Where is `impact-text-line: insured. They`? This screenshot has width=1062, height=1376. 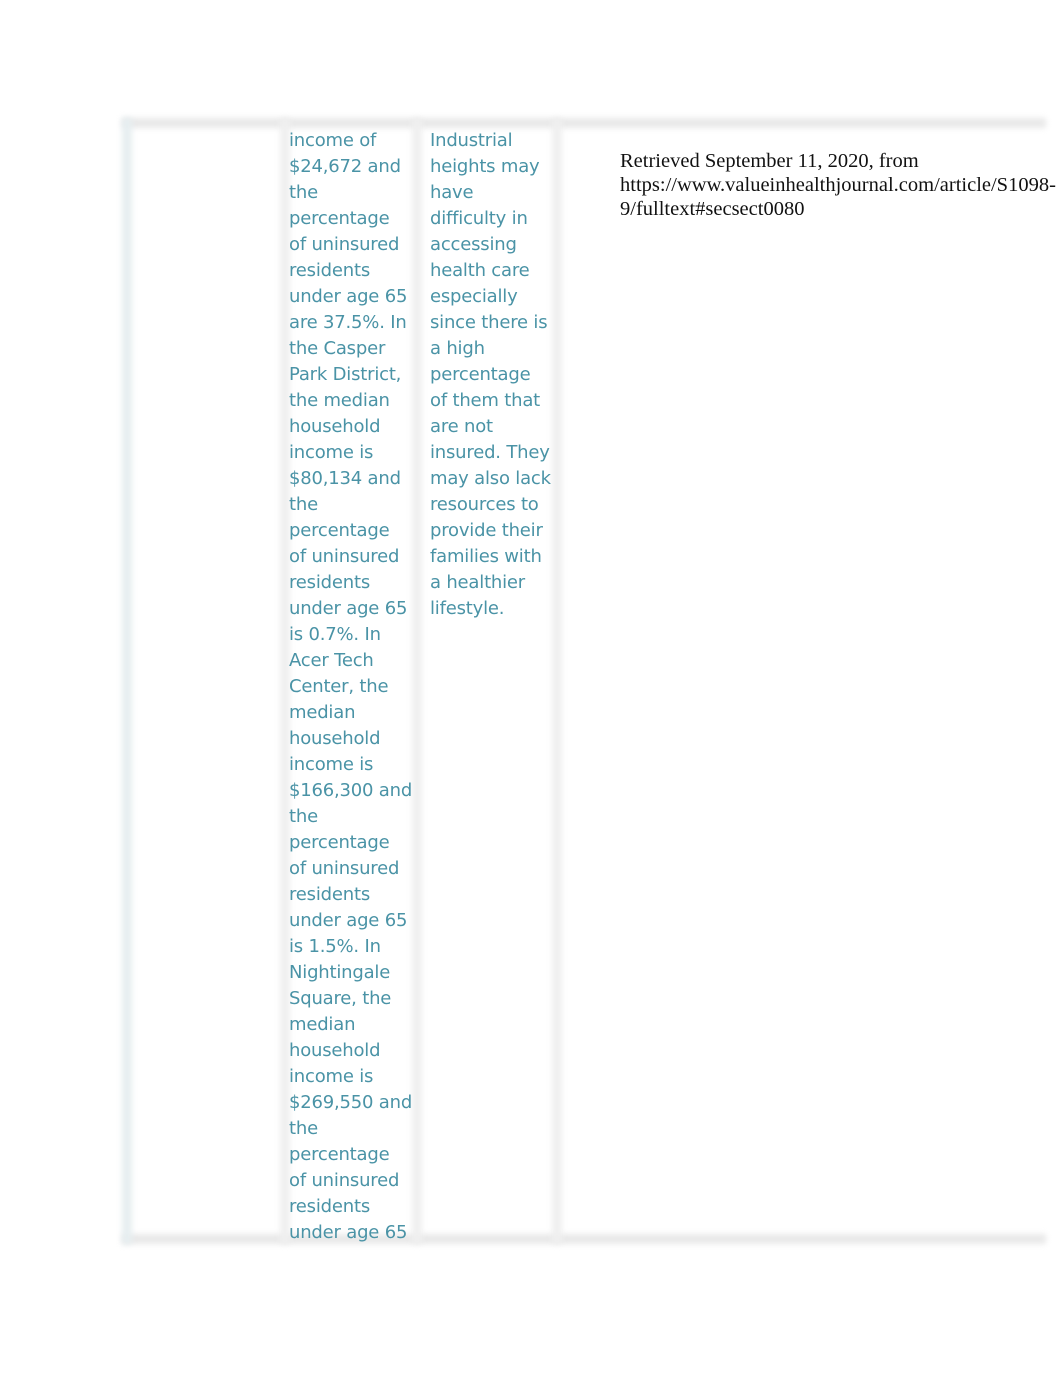 impact-text-line: insured. They is located at coordinates (490, 452).